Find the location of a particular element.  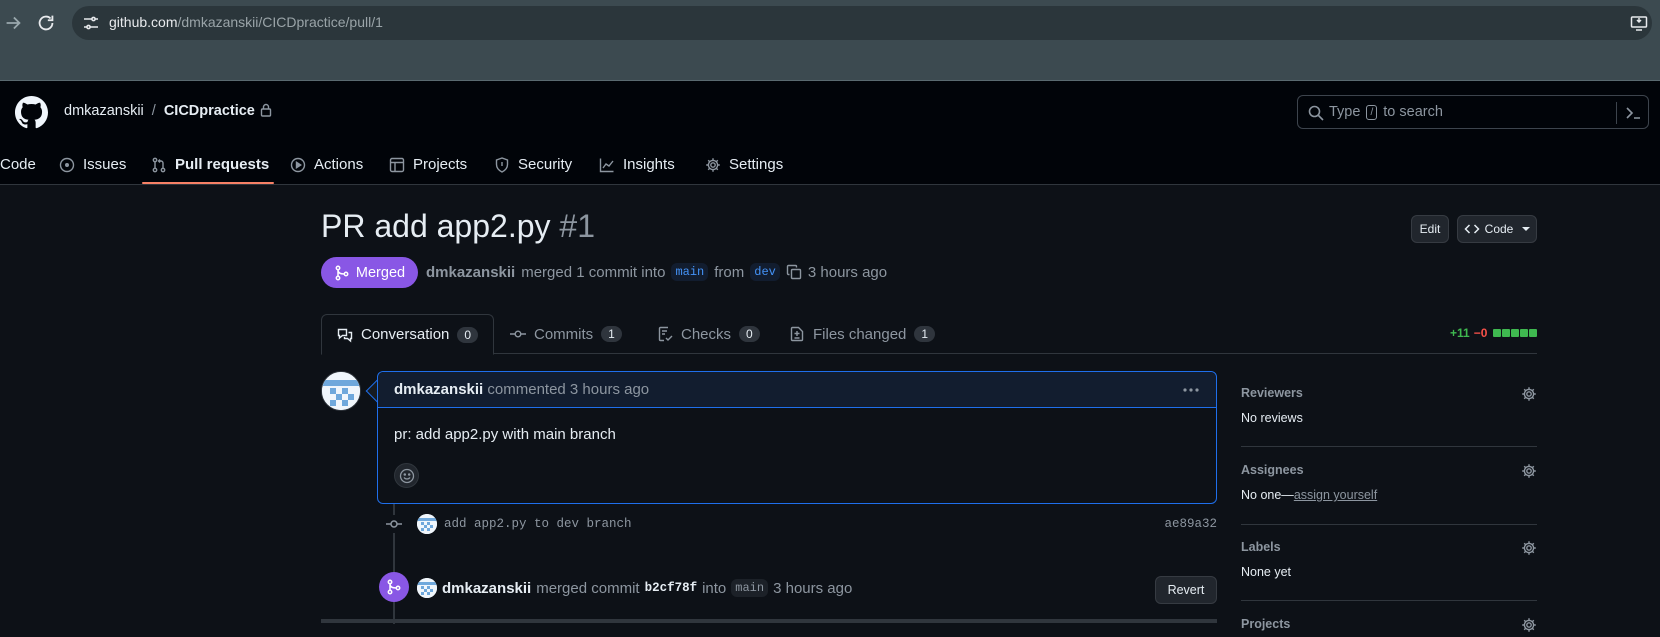

smiley-icon is located at coordinates (406, 475).